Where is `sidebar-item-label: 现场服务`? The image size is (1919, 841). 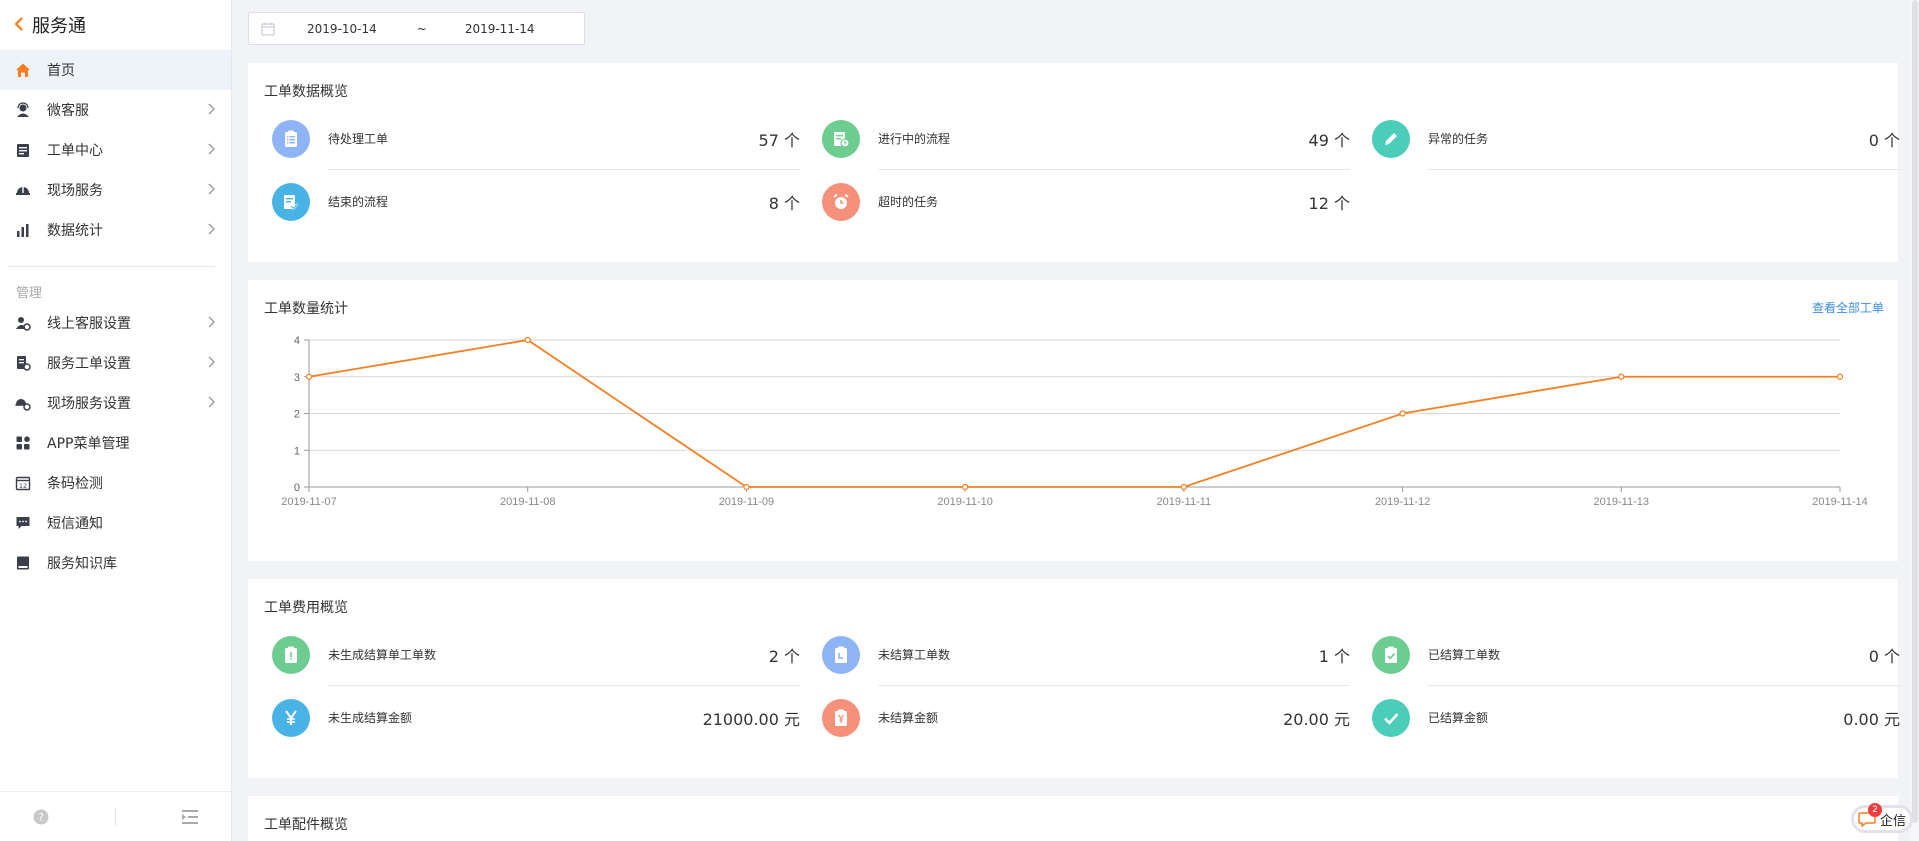 sidebar-item-label: 现场服务 is located at coordinates (75, 191).